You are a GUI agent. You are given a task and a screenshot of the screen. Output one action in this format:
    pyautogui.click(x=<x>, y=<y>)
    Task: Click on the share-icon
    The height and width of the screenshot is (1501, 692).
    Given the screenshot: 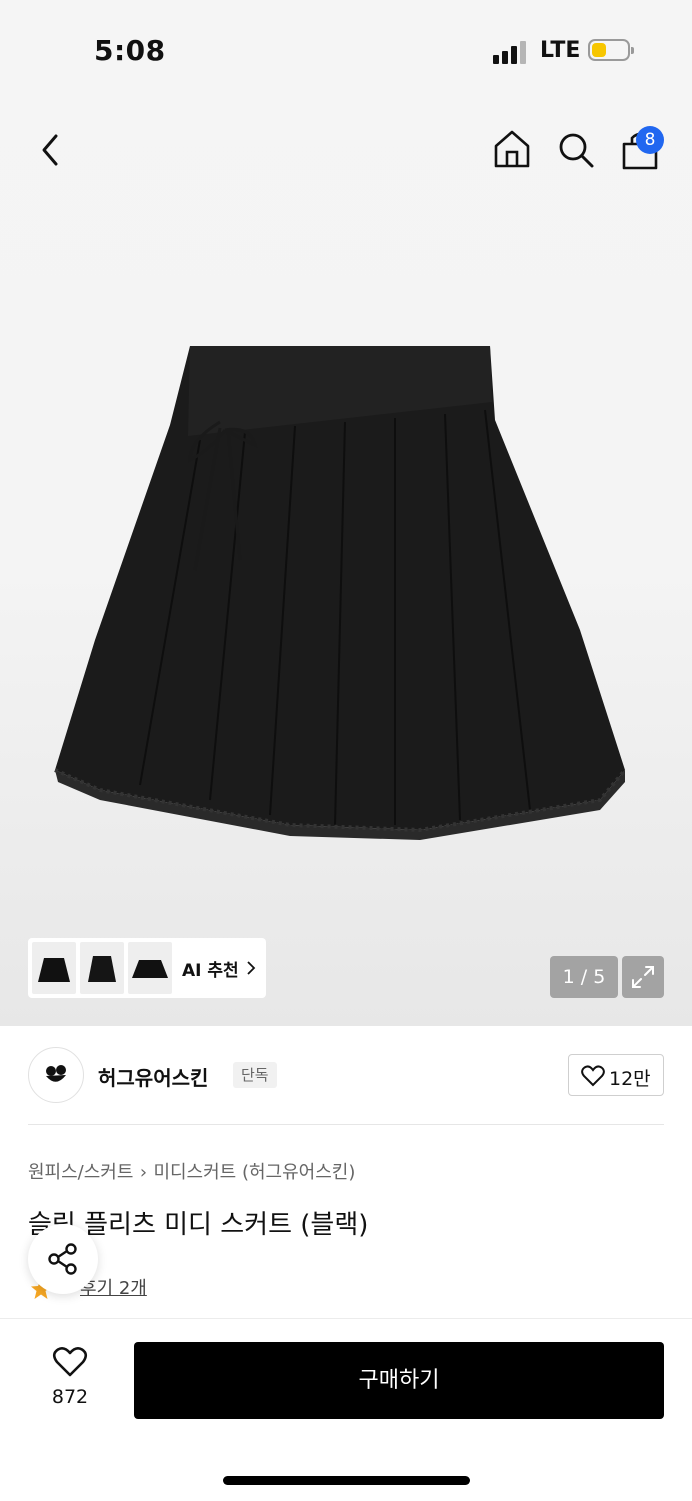 What is the action you would take?
    pyautogui.click(x=62, y=1259)
    